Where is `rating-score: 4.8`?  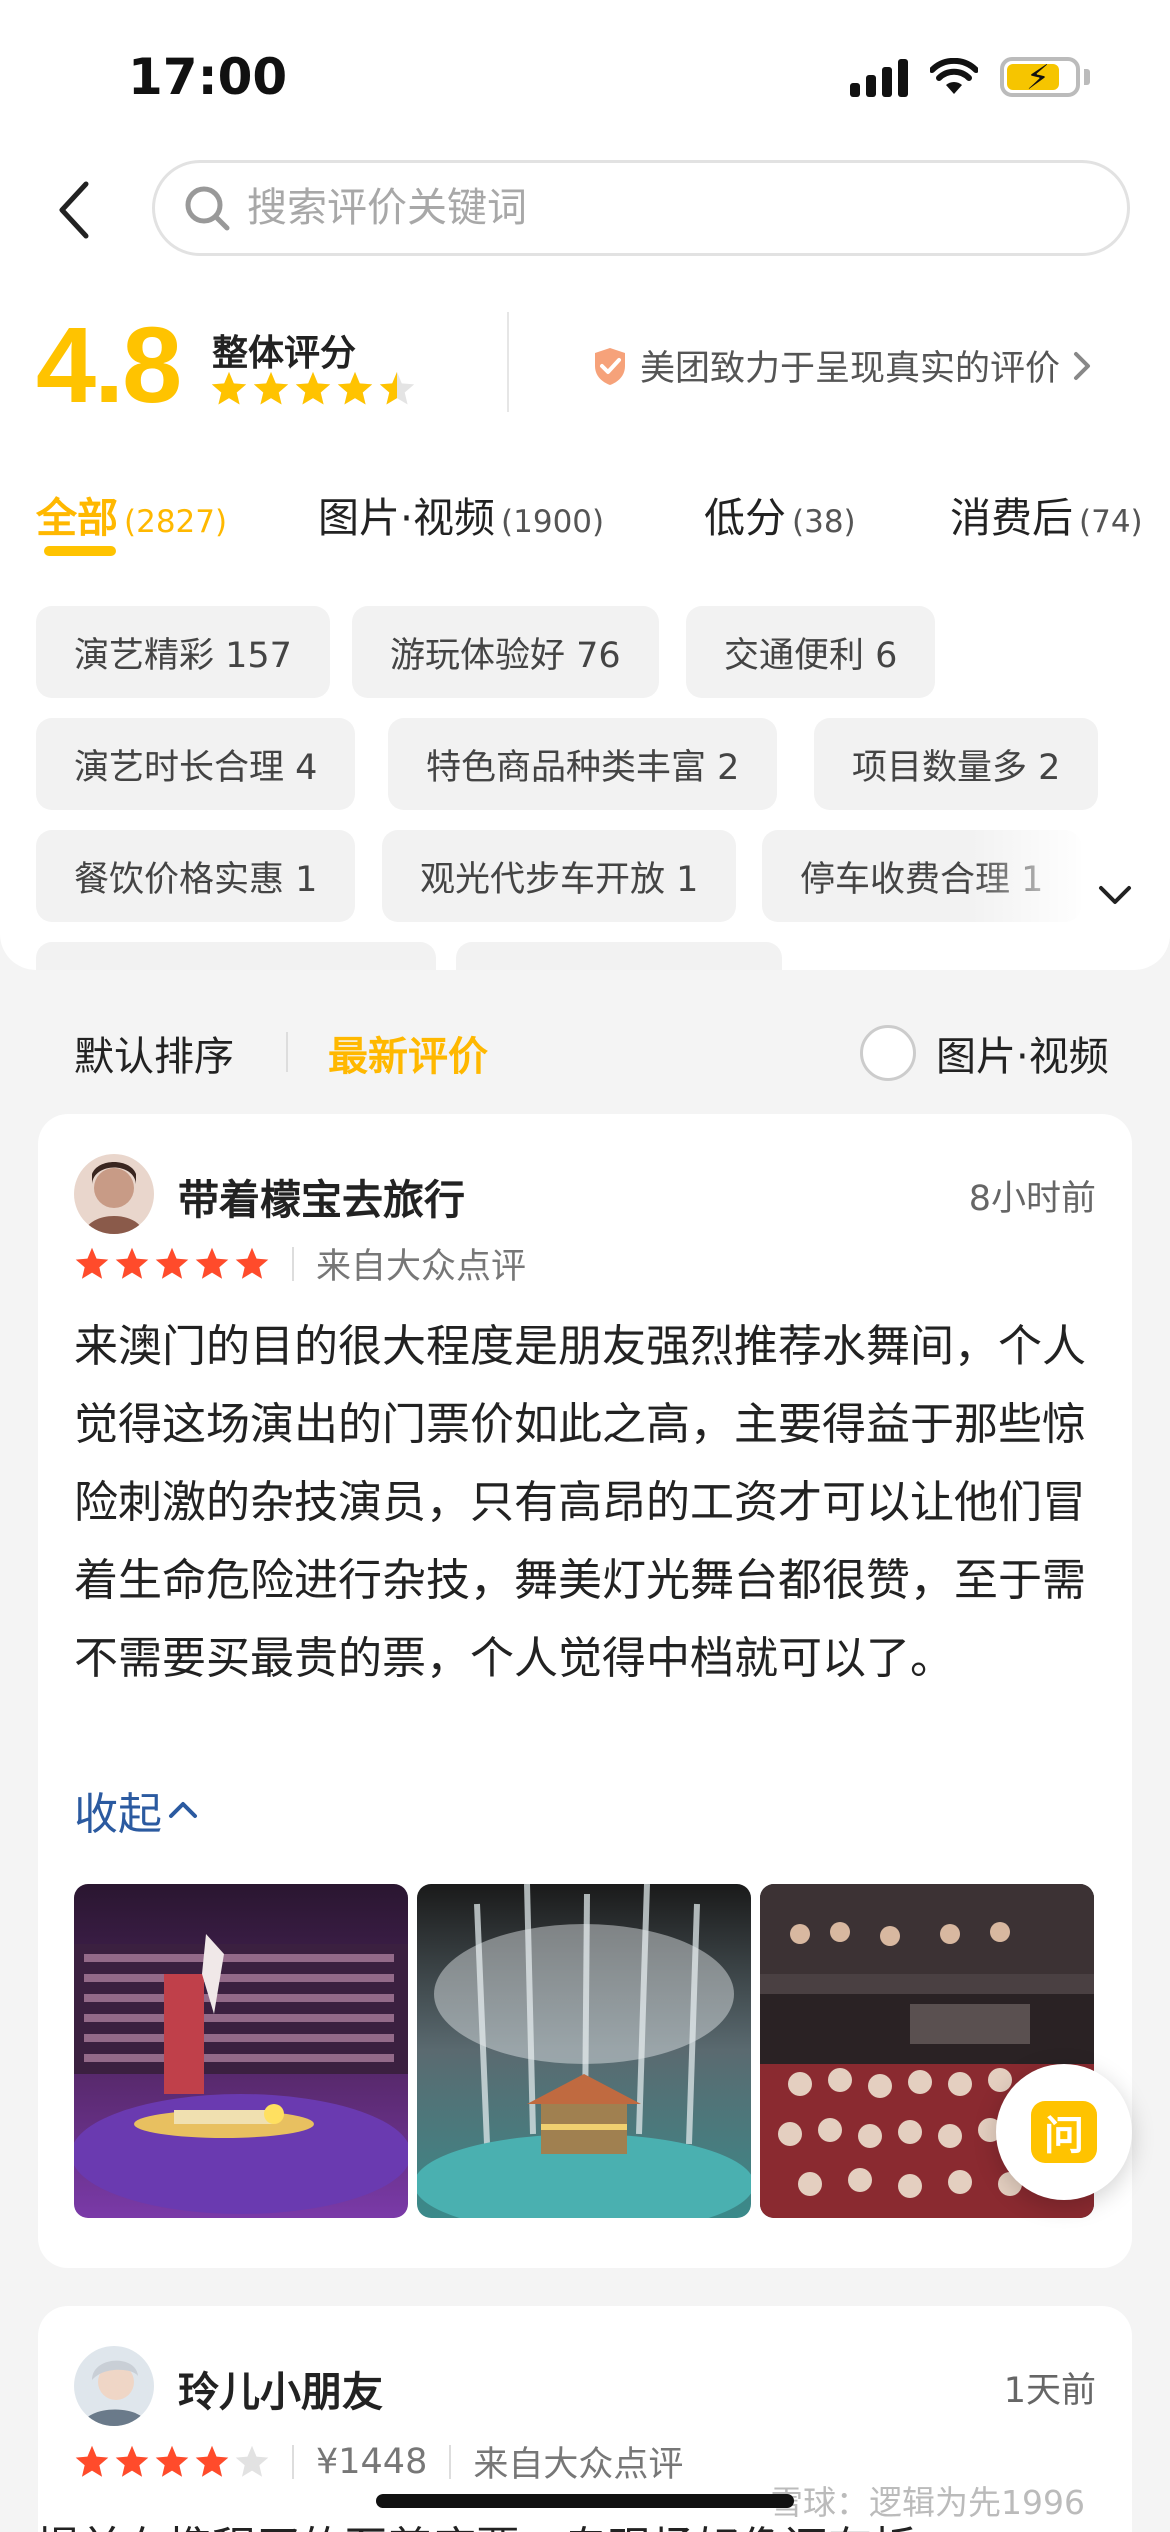
rating-score: 4.8 is located at coordinates (109, 364).